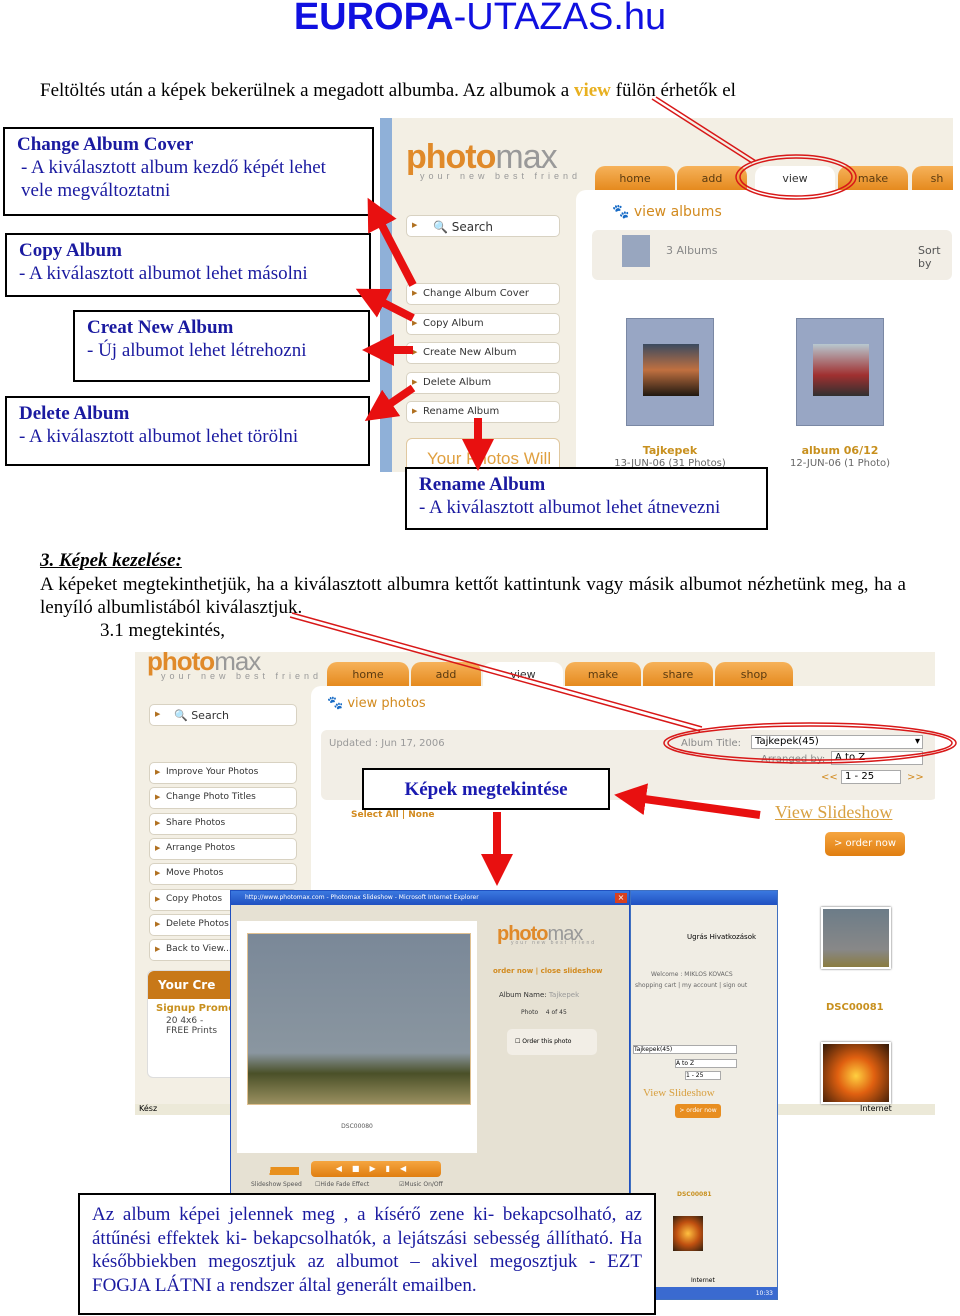 This screenshot has height=1316, width=960. I want to click on arranged-select: A to Z, so click(706, 1063).